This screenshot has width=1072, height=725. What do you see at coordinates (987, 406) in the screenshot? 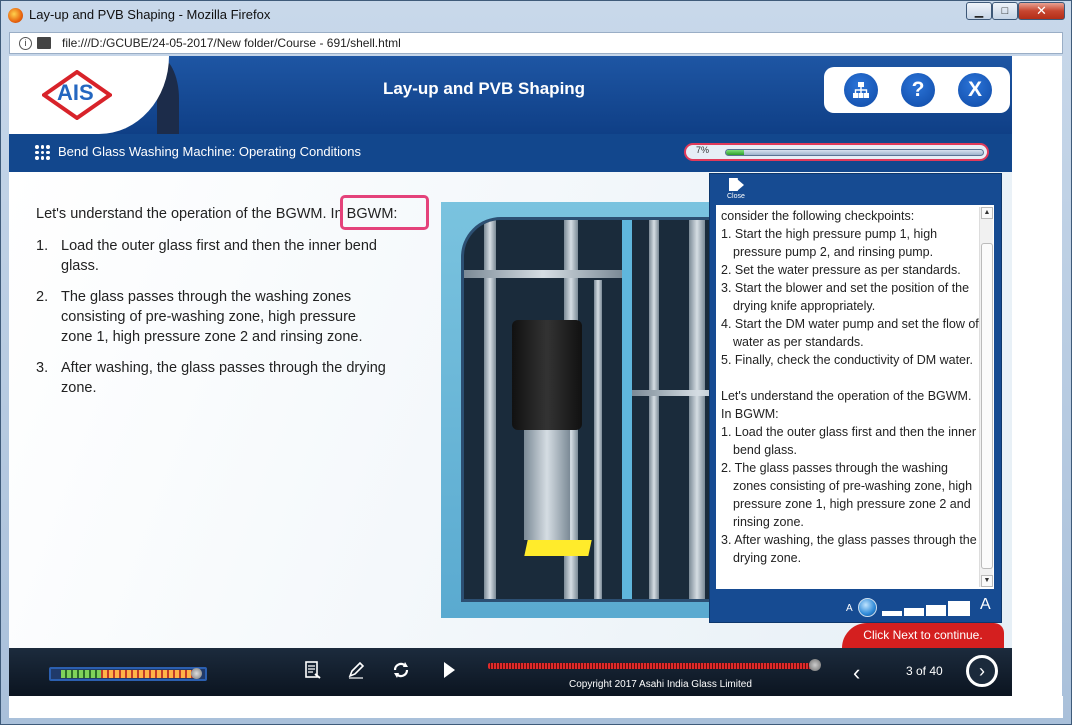
I see `scroll-thumb` at bounding box center [987, 406].